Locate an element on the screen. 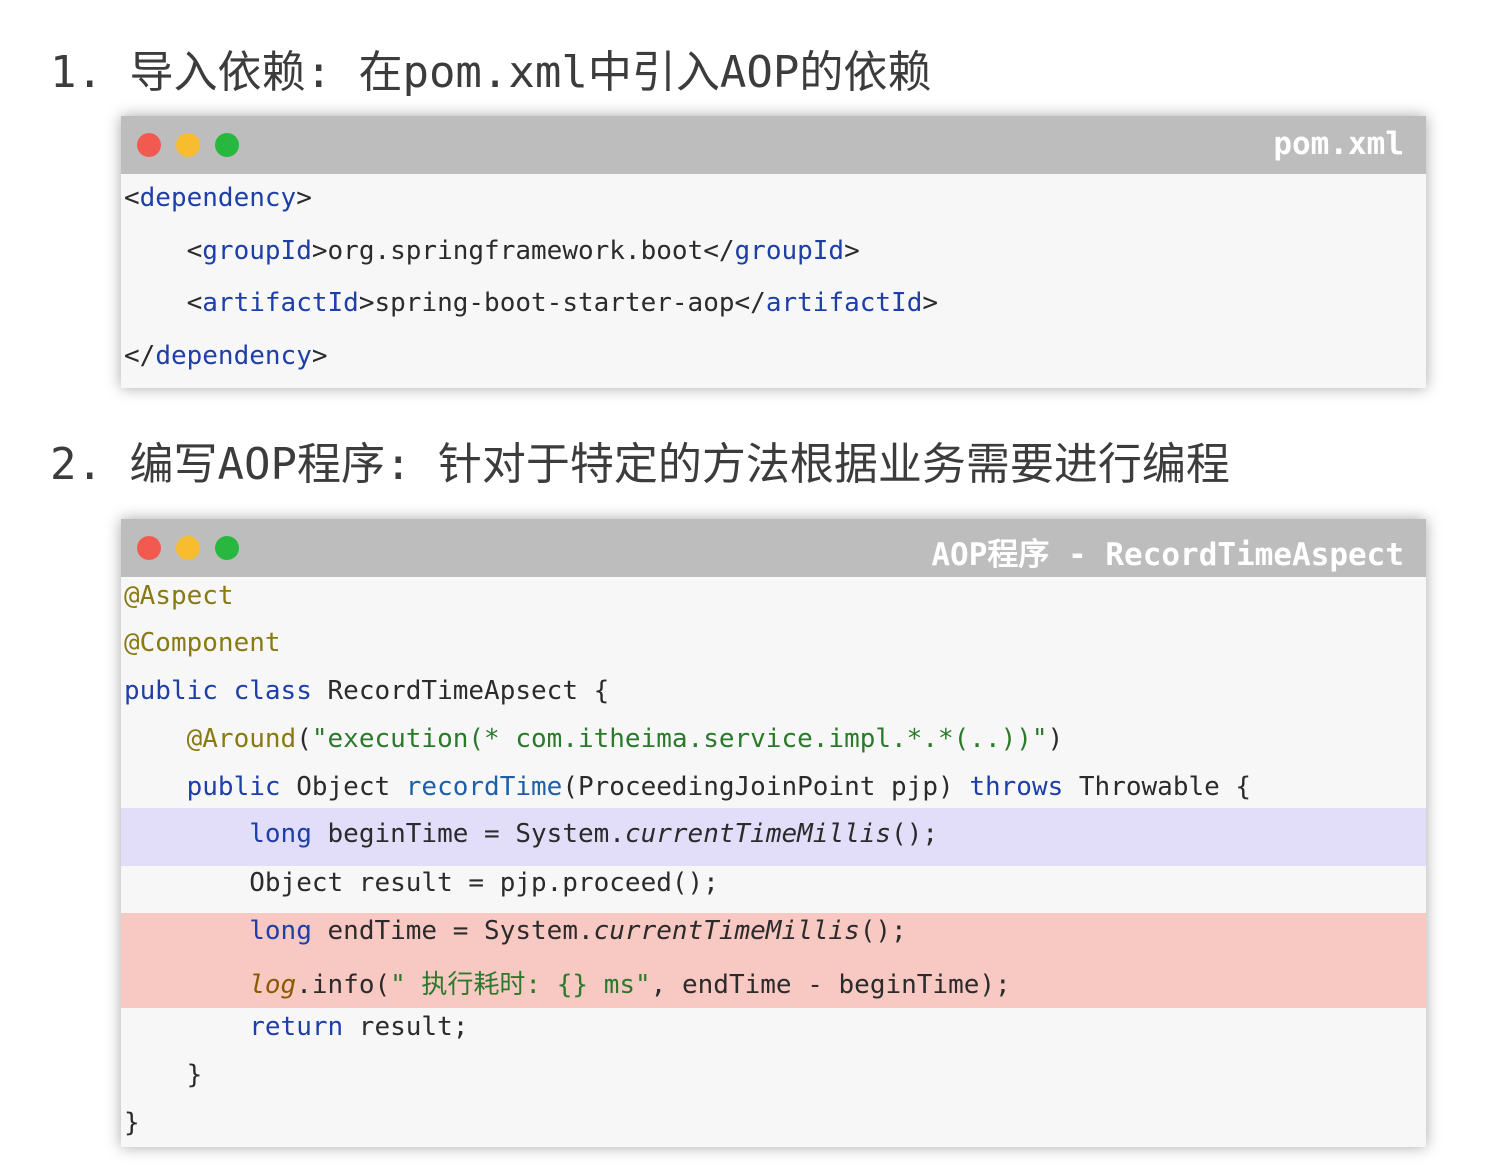 This screenshot has height=1166, width=1485. code-line: @Aspect is located at coordinates (179, 596).